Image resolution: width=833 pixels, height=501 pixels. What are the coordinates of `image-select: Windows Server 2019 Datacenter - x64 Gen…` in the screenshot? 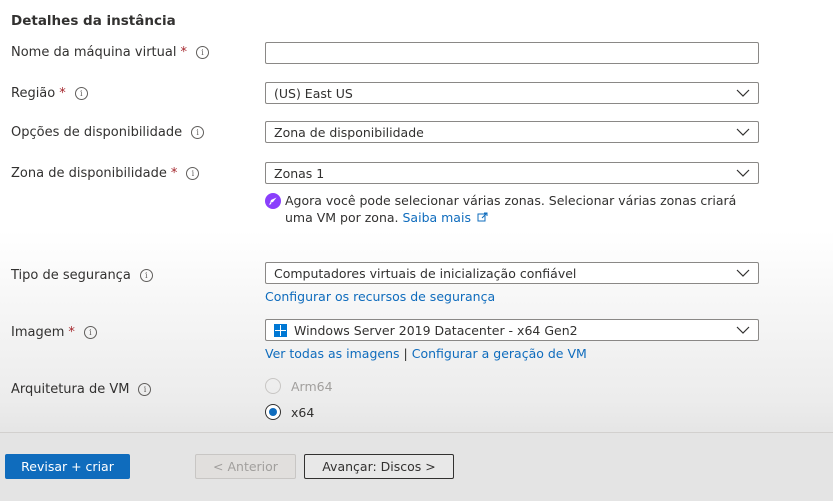 It's located at (512, 330).